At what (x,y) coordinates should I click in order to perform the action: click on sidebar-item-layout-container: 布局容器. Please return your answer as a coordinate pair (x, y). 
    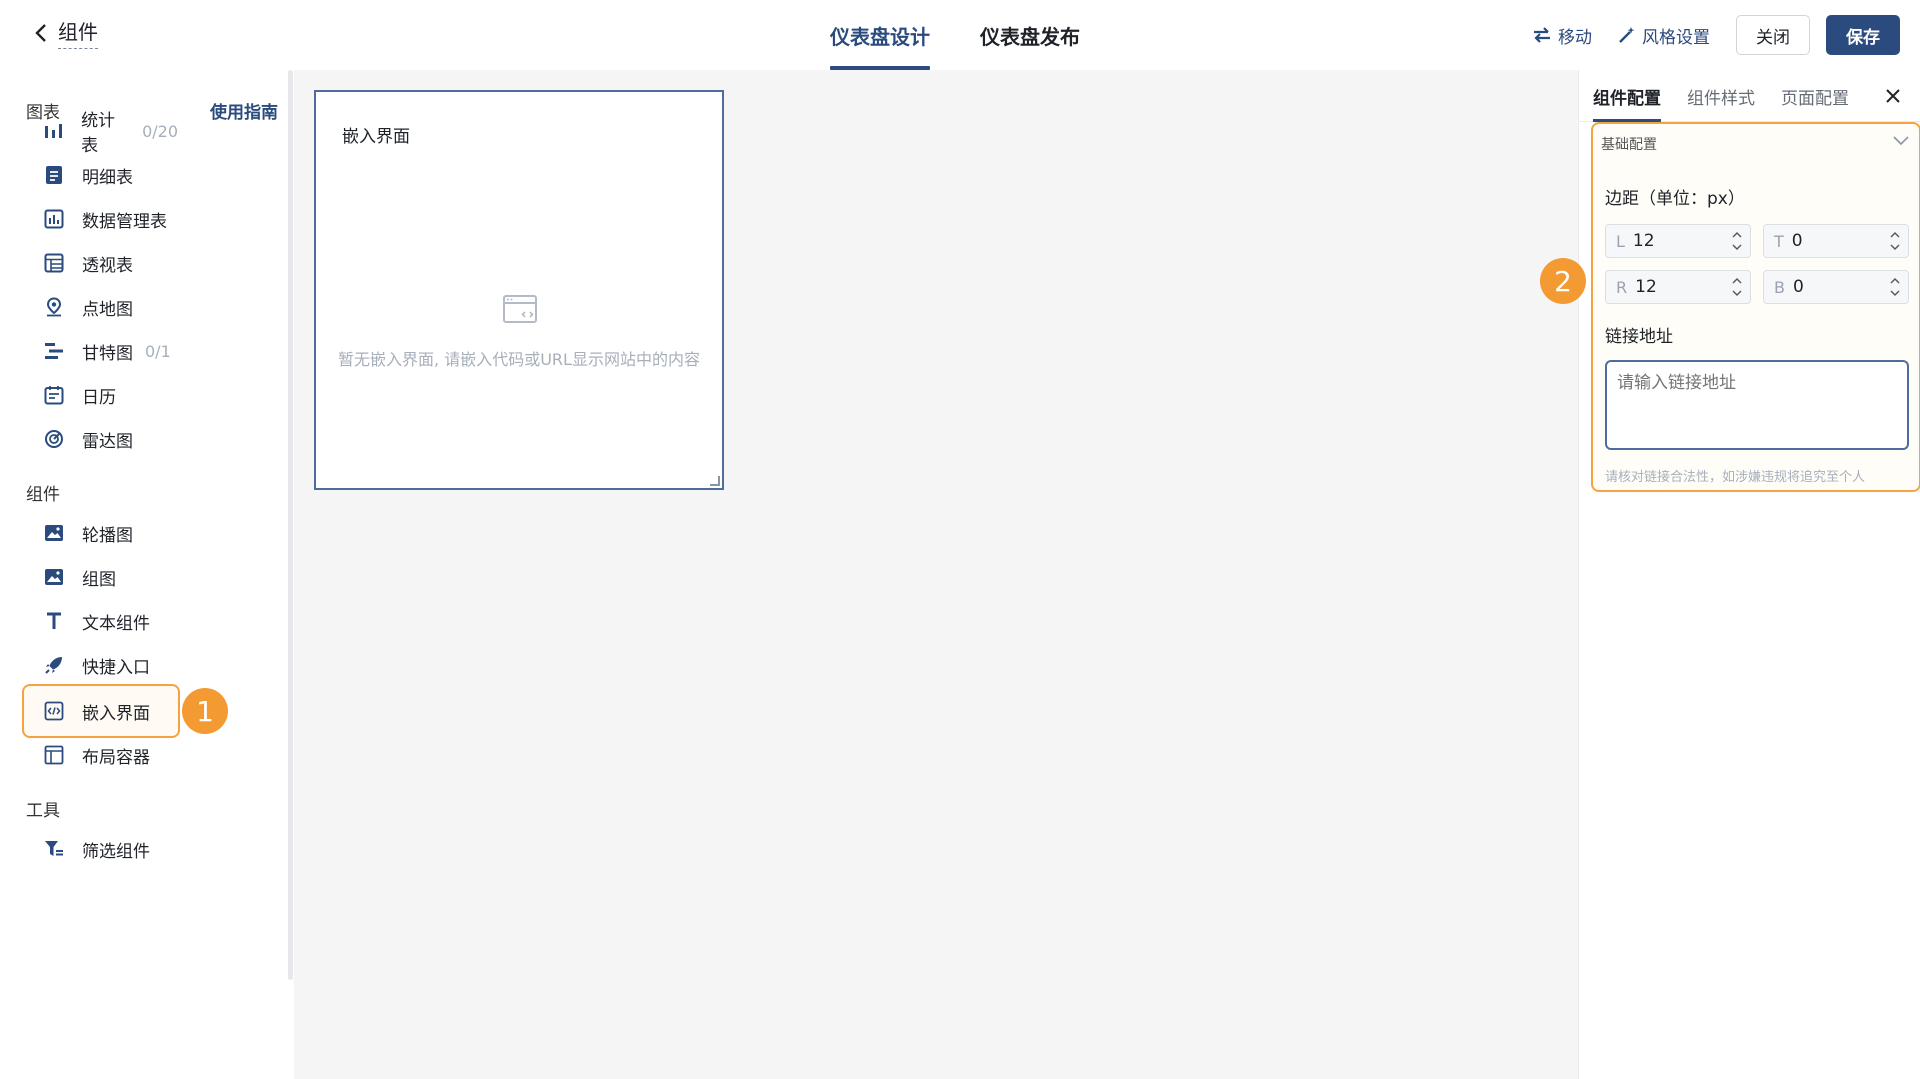
    Looking at the image, I should click on (101, 755).